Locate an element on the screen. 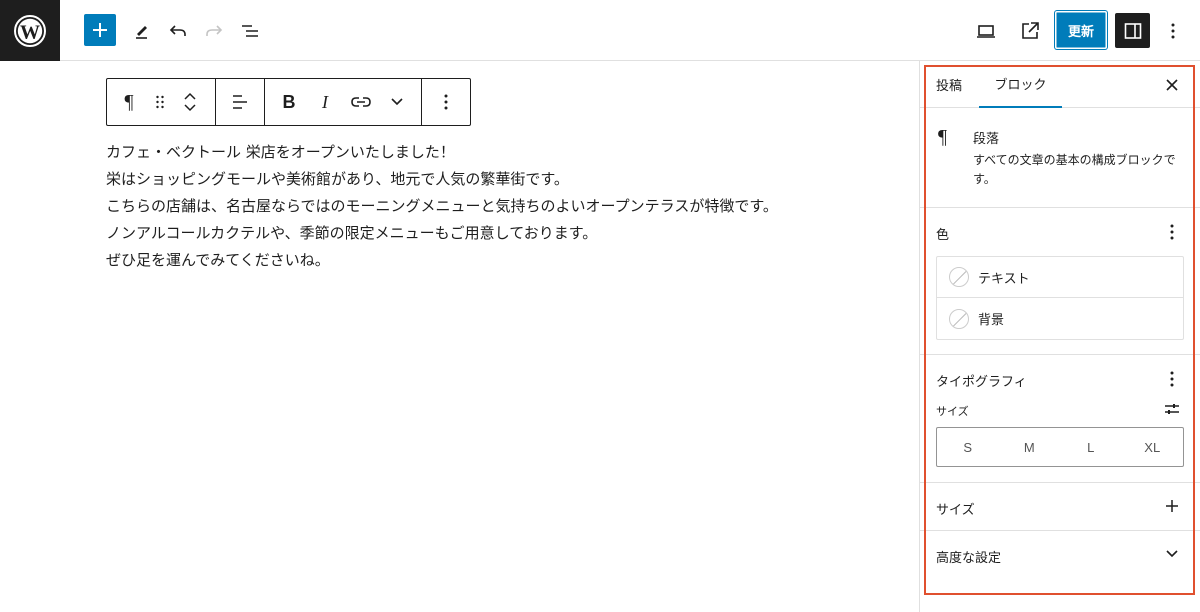  settings-icon is located at coordinates (1132, 30).